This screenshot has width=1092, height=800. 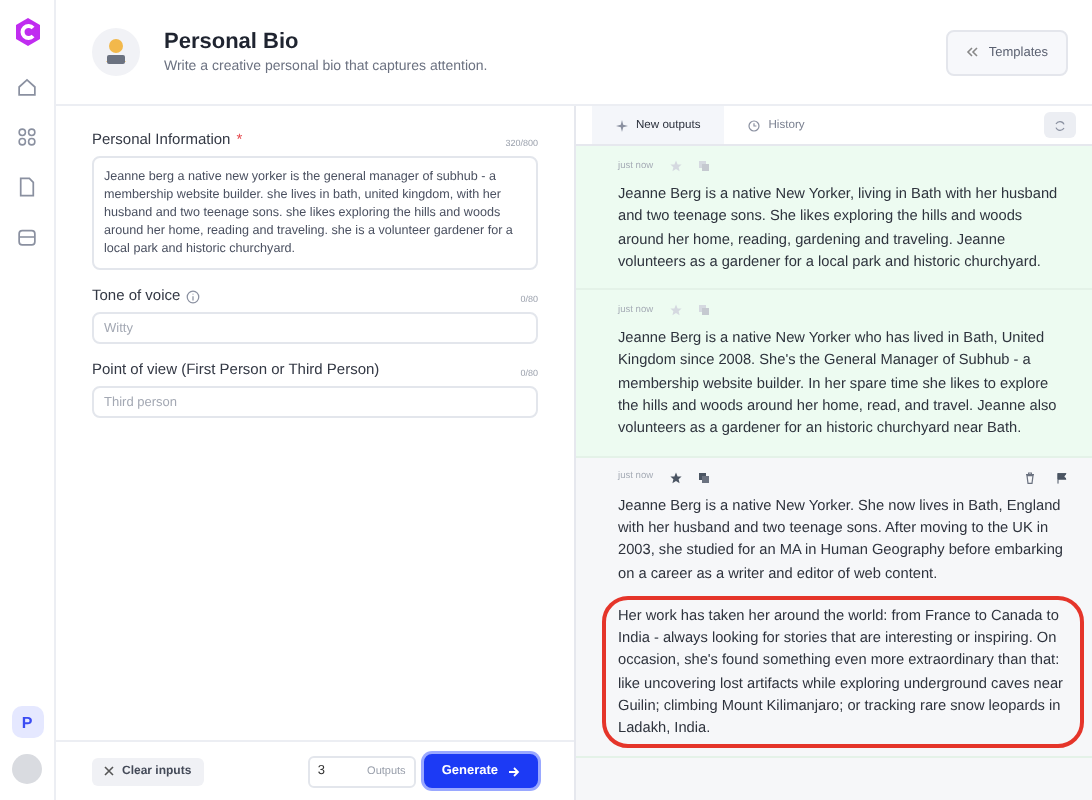 What do you see at coordinates (27, 187) in the screenshot?
I see `document-icon` at bounding box center [27, 187].